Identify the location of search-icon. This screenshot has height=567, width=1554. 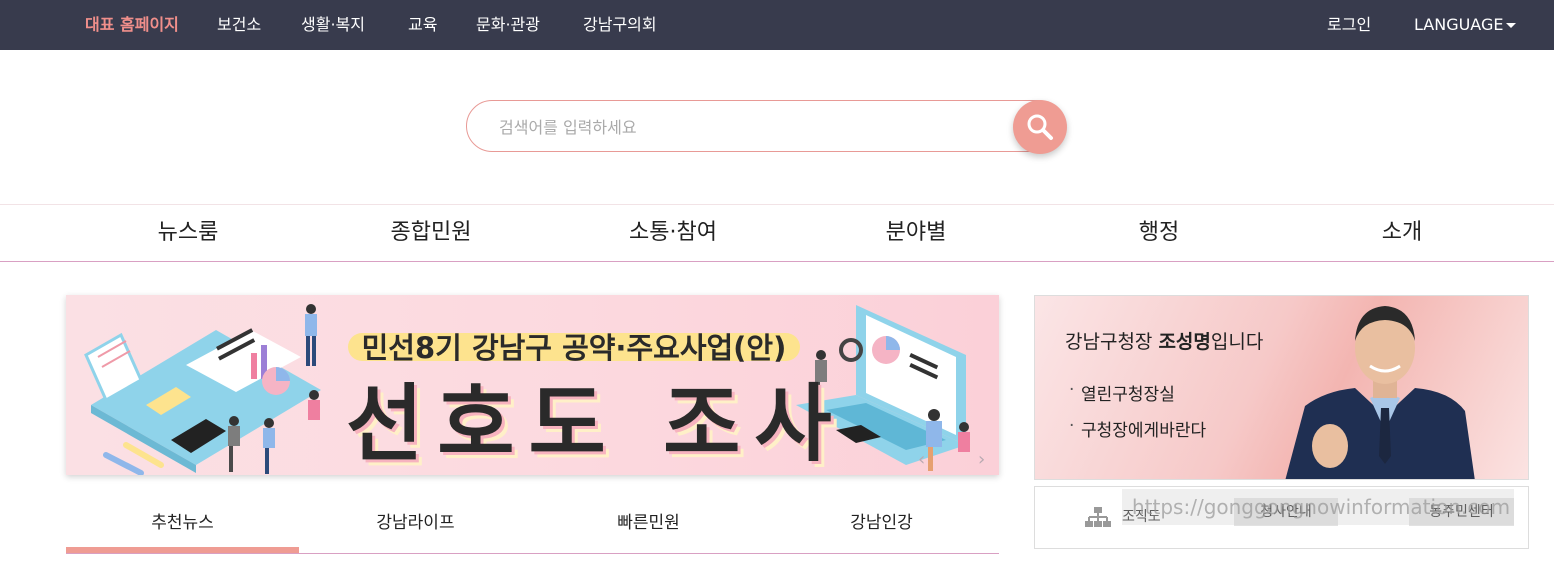
(1040, 127).